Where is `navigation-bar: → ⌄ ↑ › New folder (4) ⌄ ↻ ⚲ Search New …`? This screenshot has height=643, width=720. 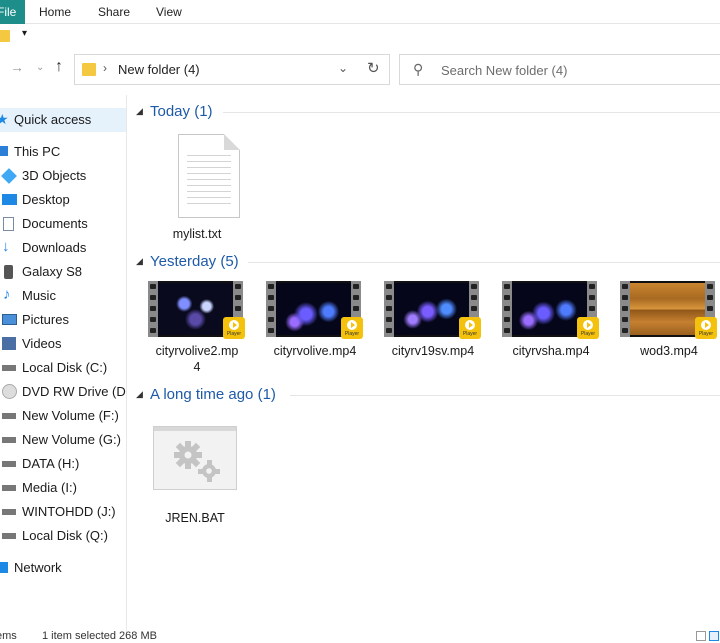 navigation-bar: → ⌄ ↑ › New folder (4) ⌄ ↻ ⚲ Search New … is located at coordinates (360, 69).